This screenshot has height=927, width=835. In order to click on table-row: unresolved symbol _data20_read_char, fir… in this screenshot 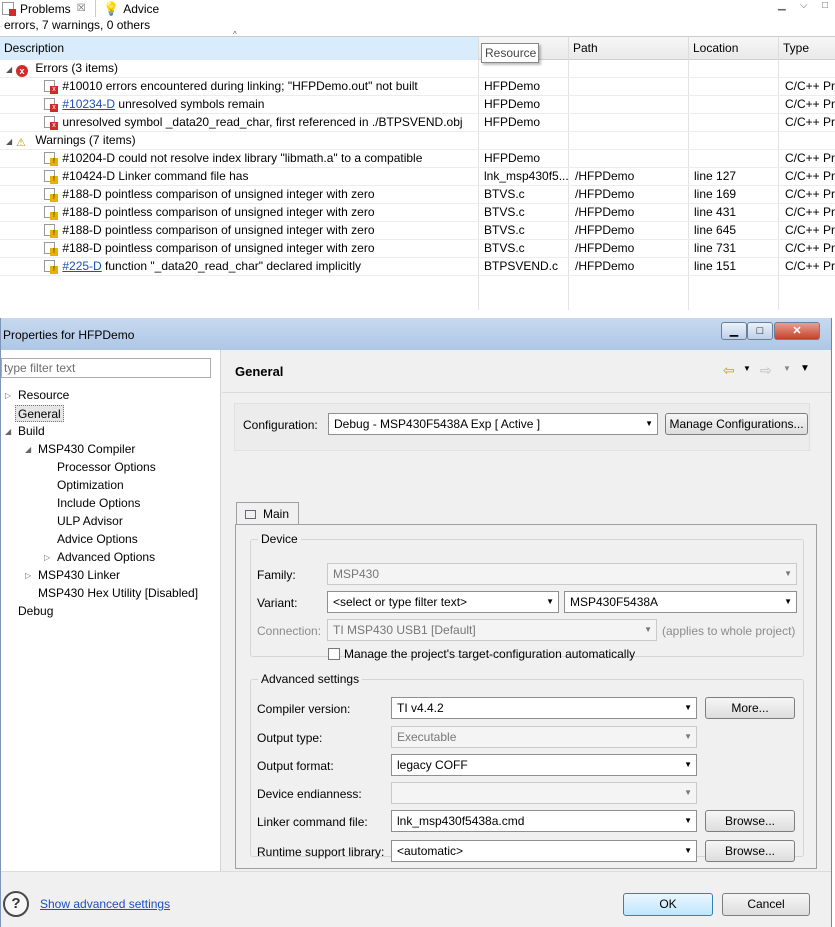, I will do `click(417, 123)`.